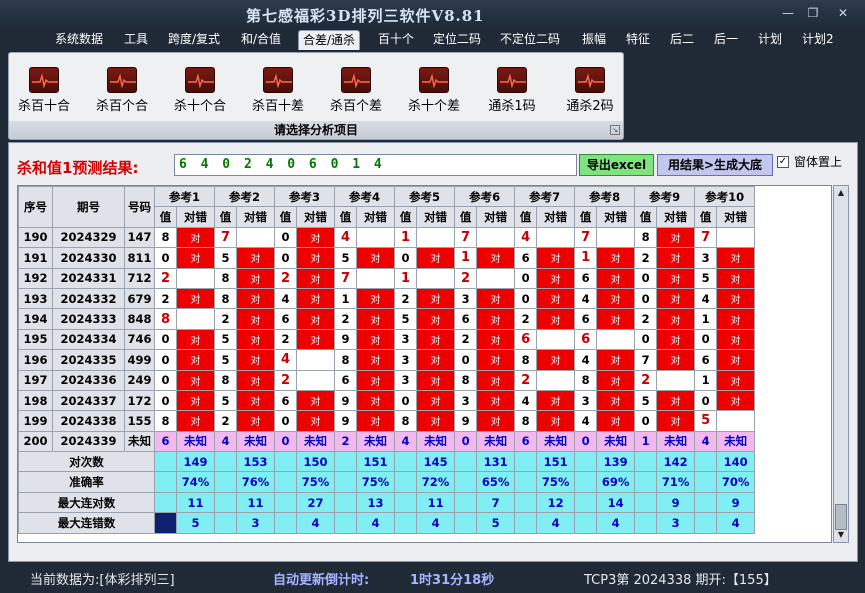 The height and width of the screenshot is (593, 865). What do you see at coordinates (184, 197) in the screenshot?
I see `col-header-group: 参考1` at bounding box center [184, 197].